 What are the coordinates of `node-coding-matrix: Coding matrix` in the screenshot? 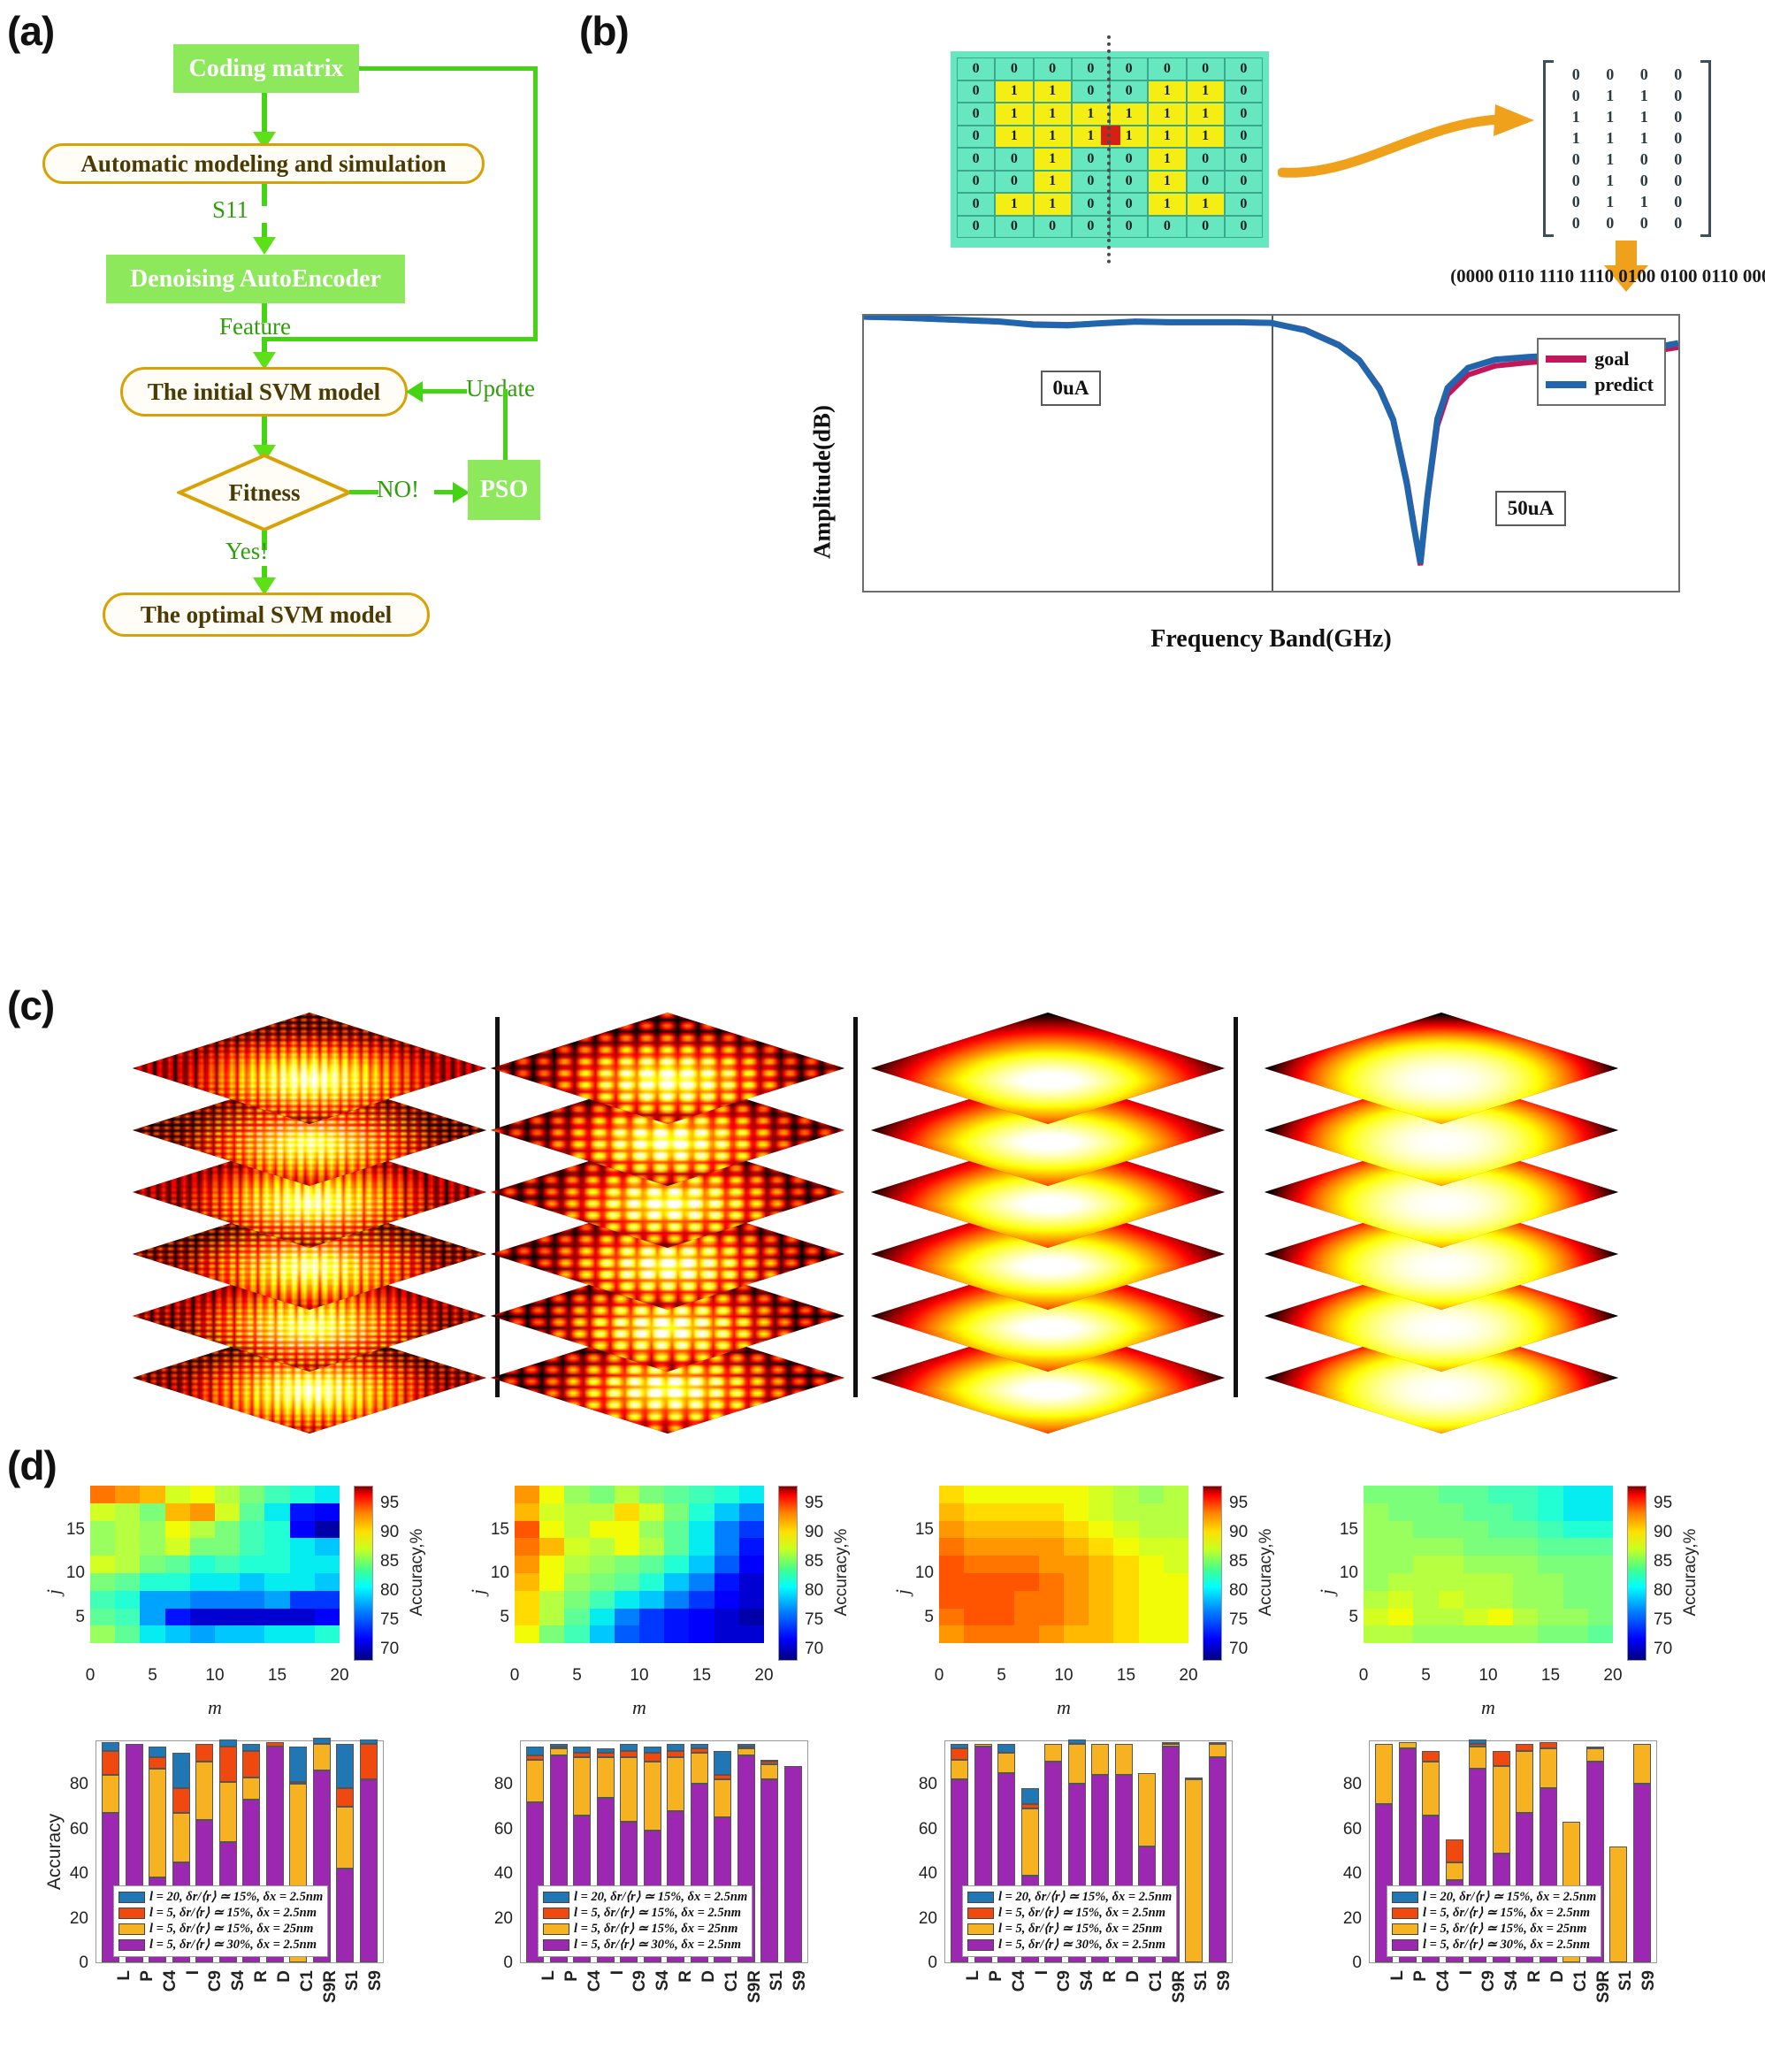 It's located at (266, 69).